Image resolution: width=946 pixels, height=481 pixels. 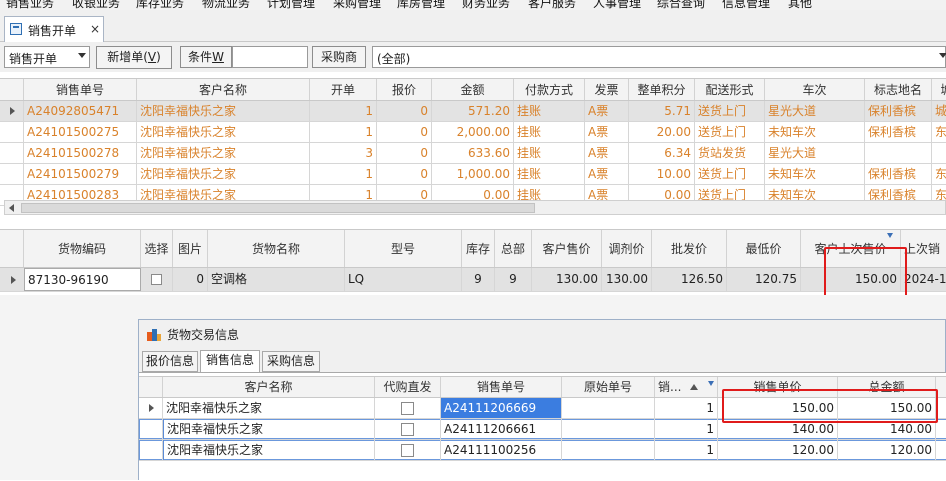 I want to click on open-cell: 3, so click(x=343, y=153).